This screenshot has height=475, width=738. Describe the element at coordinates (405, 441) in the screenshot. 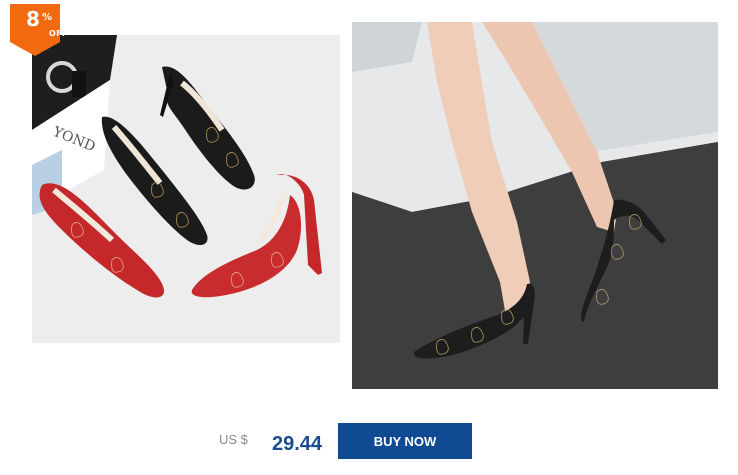

I see `buy-now-button: BUY NOW` at that location.